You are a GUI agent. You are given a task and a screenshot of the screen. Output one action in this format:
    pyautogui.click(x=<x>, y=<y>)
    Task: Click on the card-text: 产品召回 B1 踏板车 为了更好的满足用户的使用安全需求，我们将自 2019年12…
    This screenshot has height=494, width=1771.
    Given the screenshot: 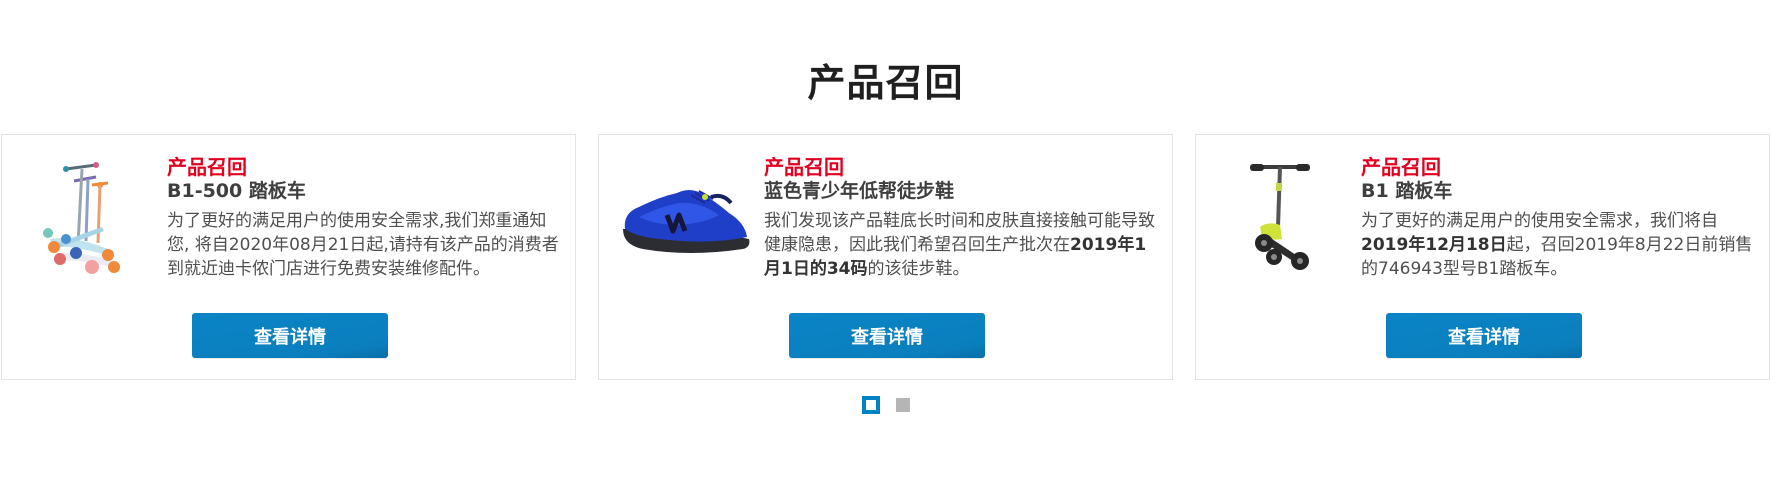 What is the action you would take?
    pyautogui.click(x=1558, y=218)
    